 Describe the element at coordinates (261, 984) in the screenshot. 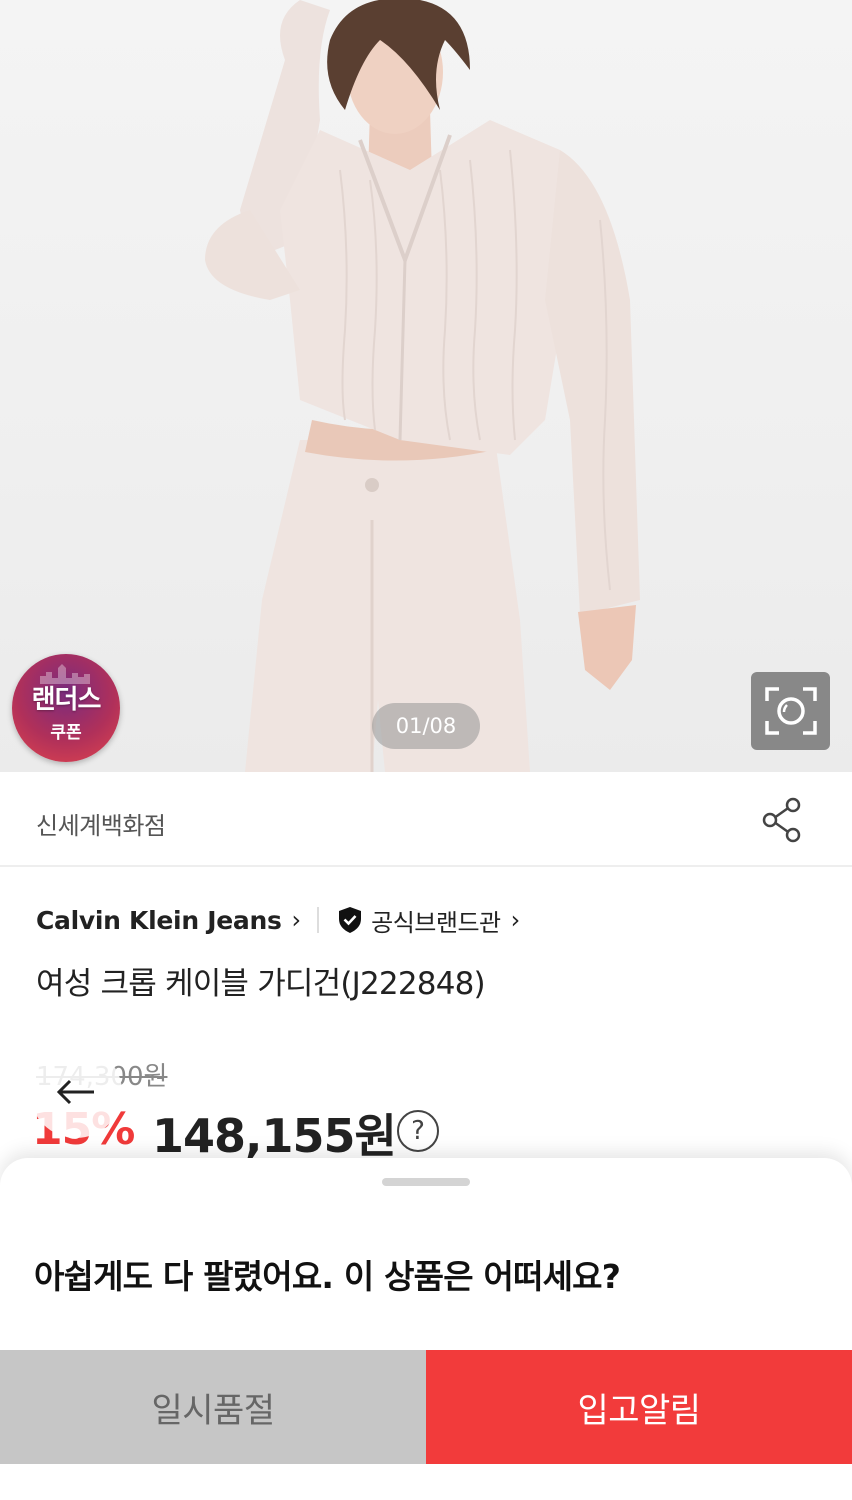

I see `product-title: 여성 크롭 케이블 가디건(J222848)` at that location.